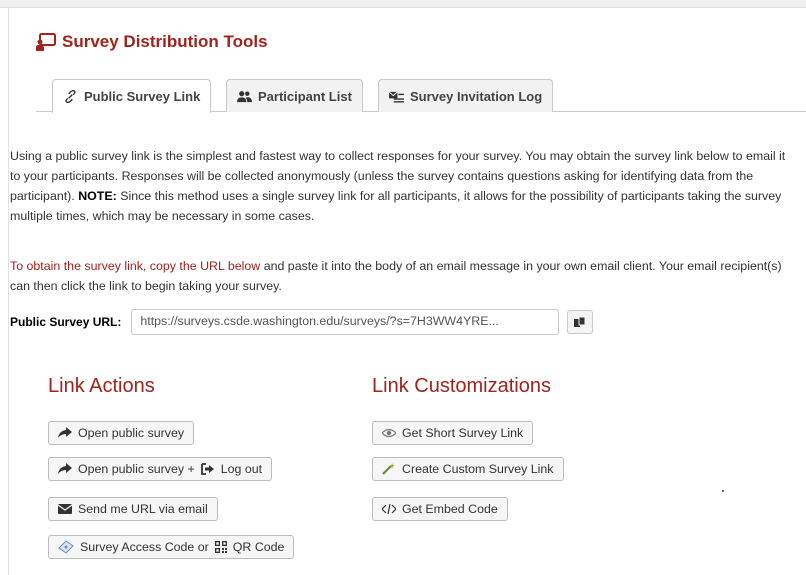 This screenshot has height=575, width=806. Describe the element at coordinates (453, 433) in the screenshot. I see `get-short-link-button: Get Short Survey Link` at that location.